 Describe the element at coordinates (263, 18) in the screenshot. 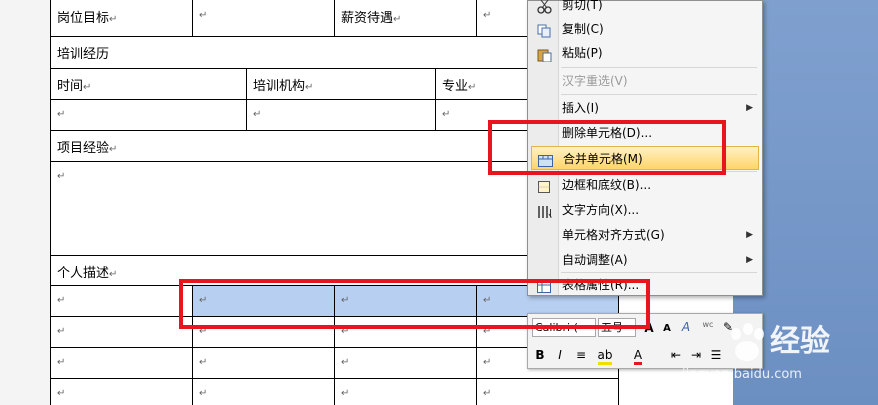

I see `position-goal-value: ↵` at that location.